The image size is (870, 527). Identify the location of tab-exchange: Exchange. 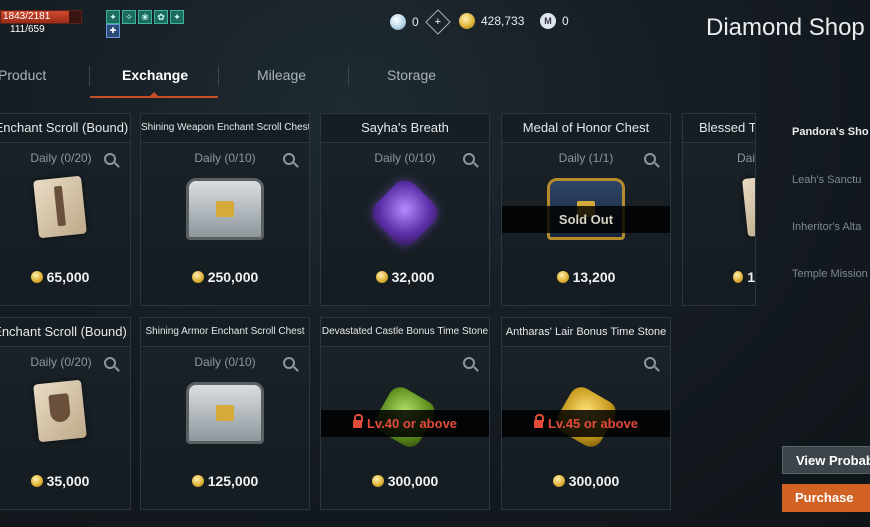
(155, 75).